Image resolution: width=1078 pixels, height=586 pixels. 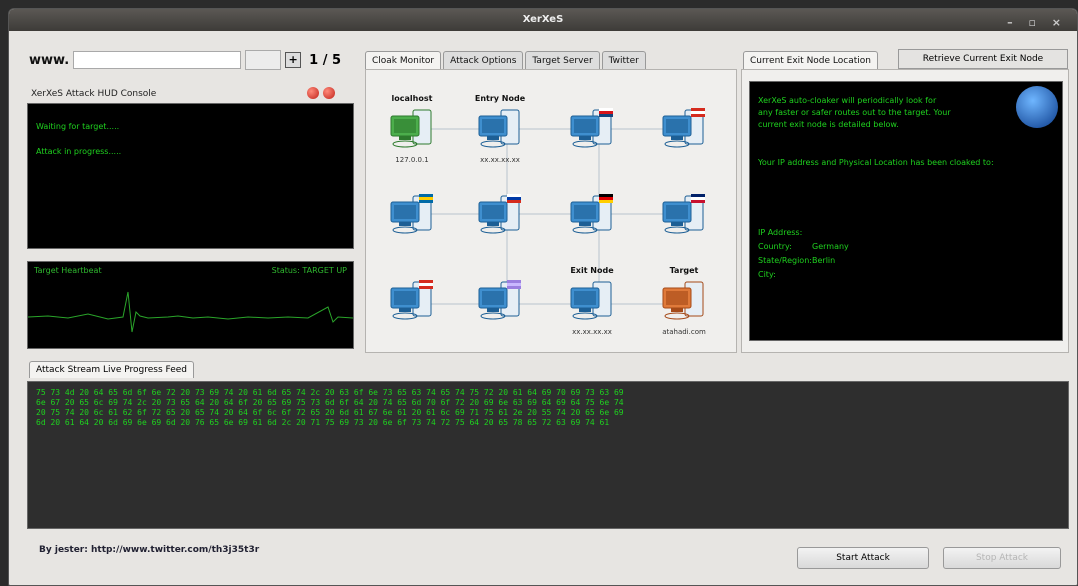 I want to click on stop-attack-button: Stop Attack, so click(x=1002, y=558).